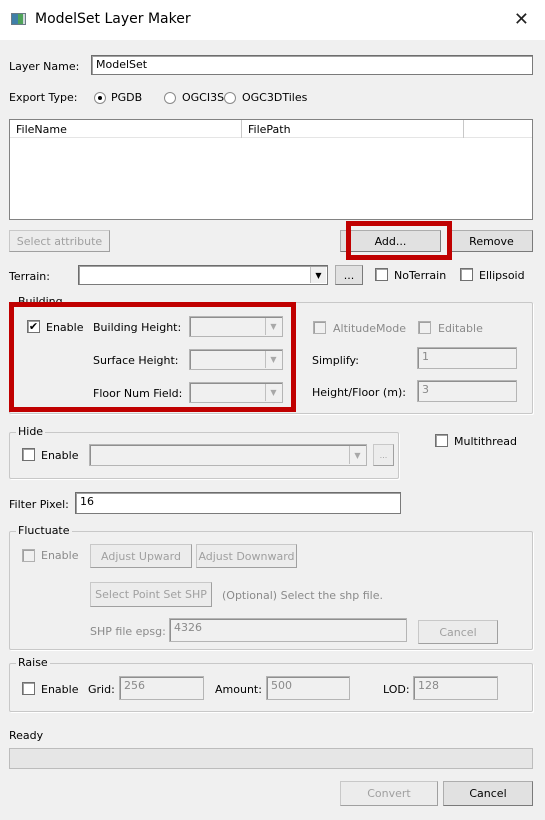 The image size is (545, 820). Describe the element at coordinates (151, 594) in the screenshot. I see `select-point-set-shp-button: Select Point Set SHP` at that location.